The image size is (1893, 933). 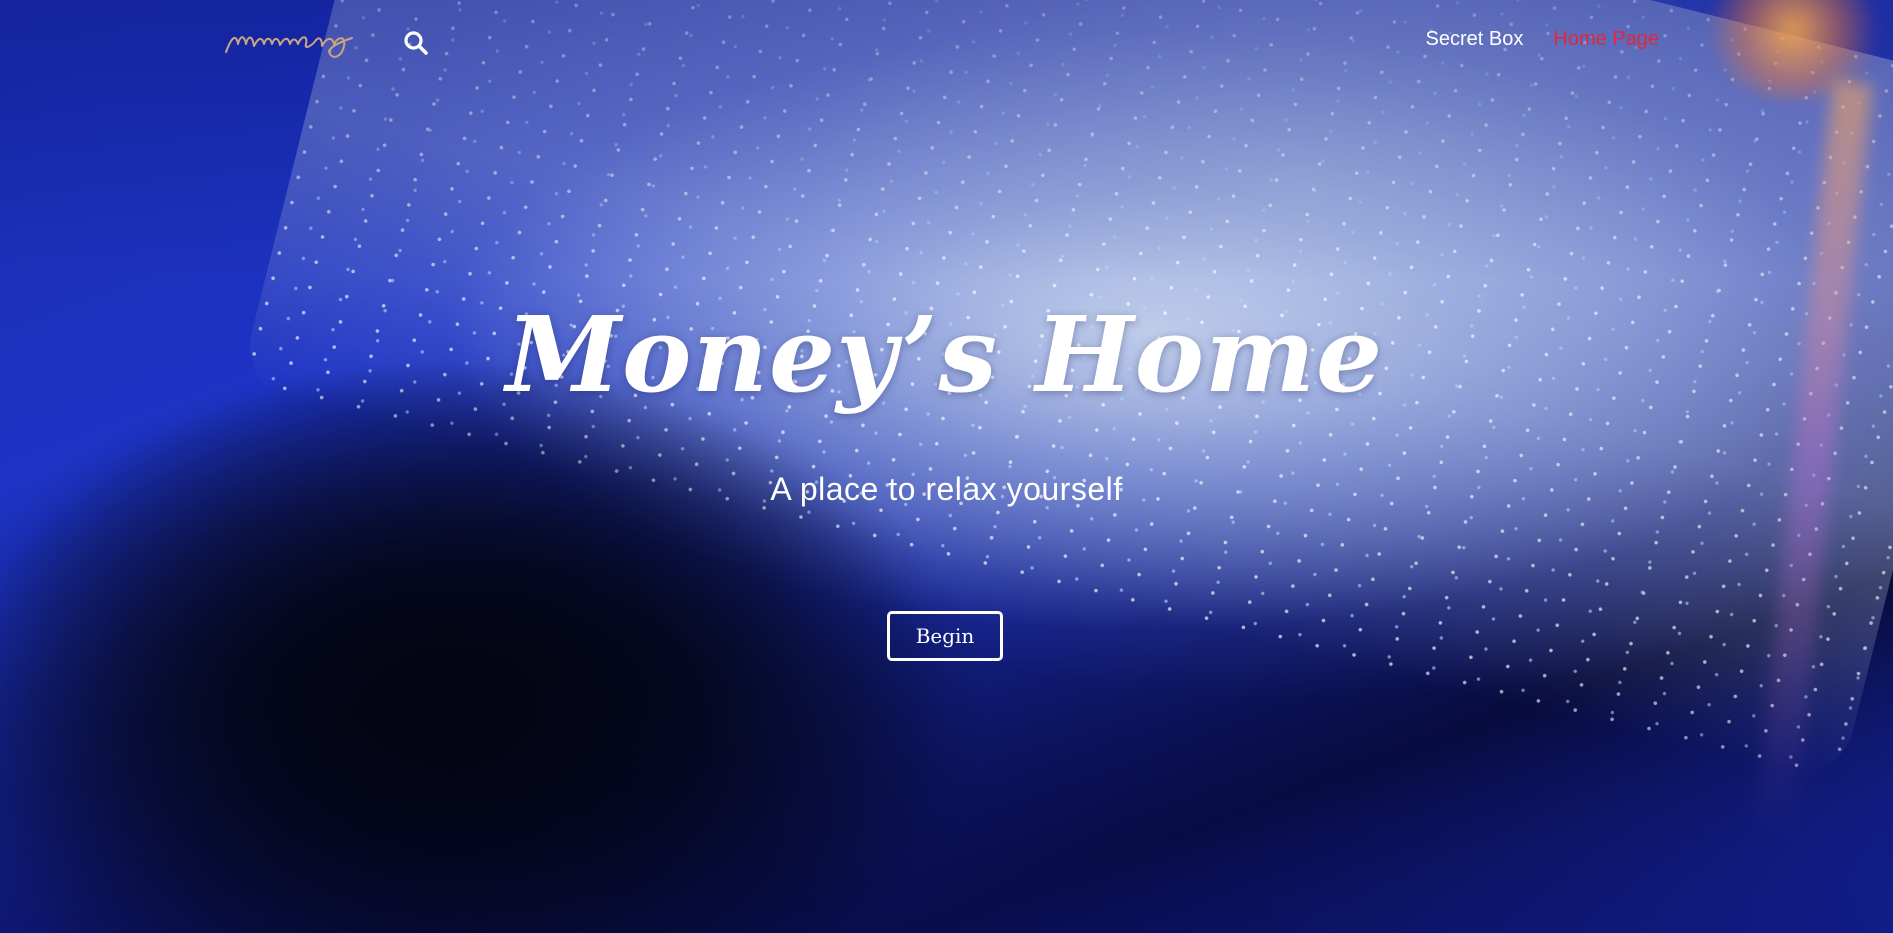 I want to click on signature-logo-icon, so click(x=289, y=47).